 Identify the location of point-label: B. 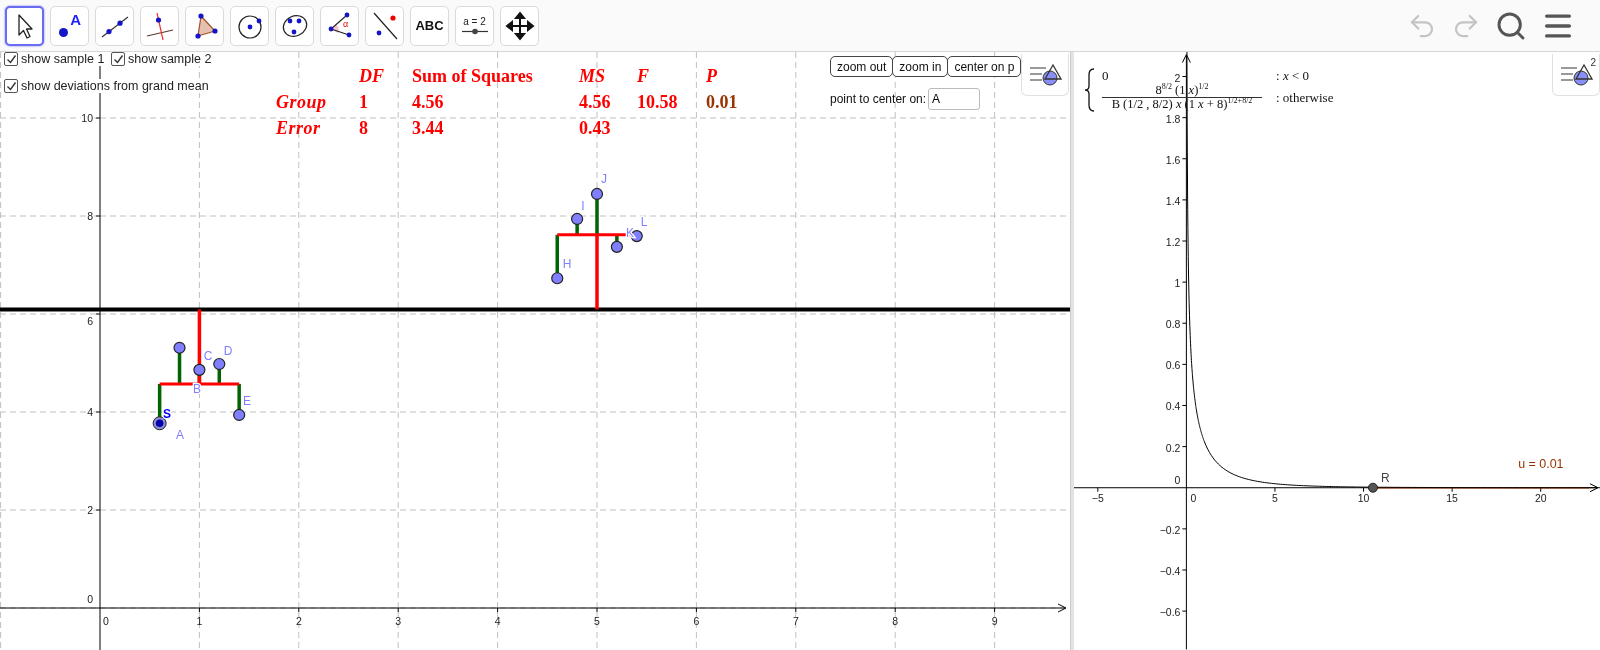
(197, 389).